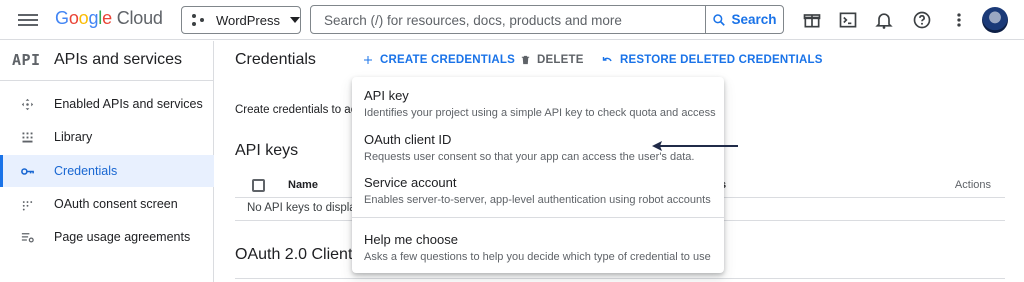  What do you see at coordinates (296, 110) in the screenshot?
I see `intro-text: Create credentials to ac` at bounding box center [296, 110].